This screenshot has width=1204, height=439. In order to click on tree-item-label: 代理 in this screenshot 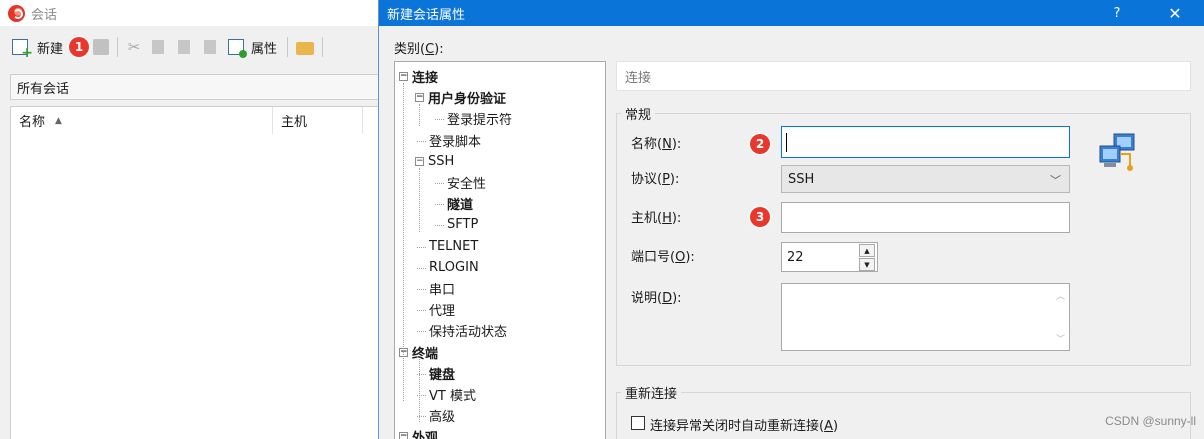, I will do `click(442, 312)`.